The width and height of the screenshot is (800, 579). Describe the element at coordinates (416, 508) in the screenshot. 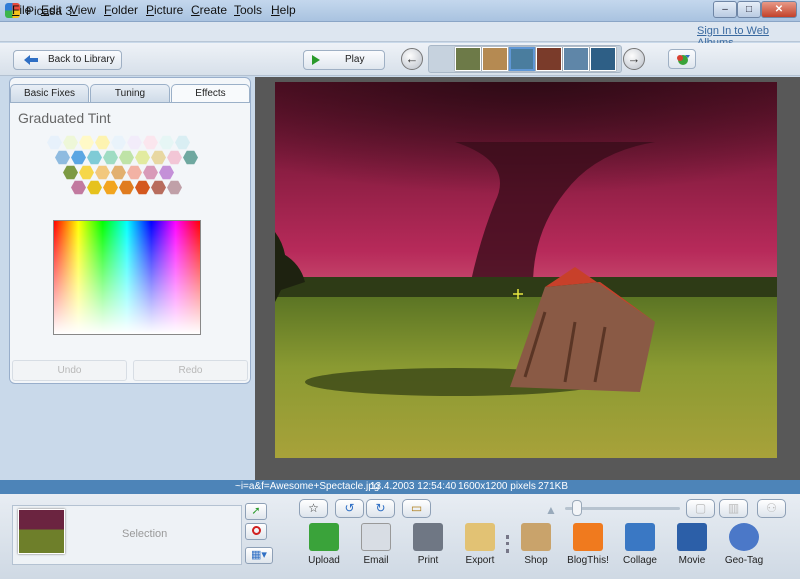

I see `caption-button: ▭` at that location.